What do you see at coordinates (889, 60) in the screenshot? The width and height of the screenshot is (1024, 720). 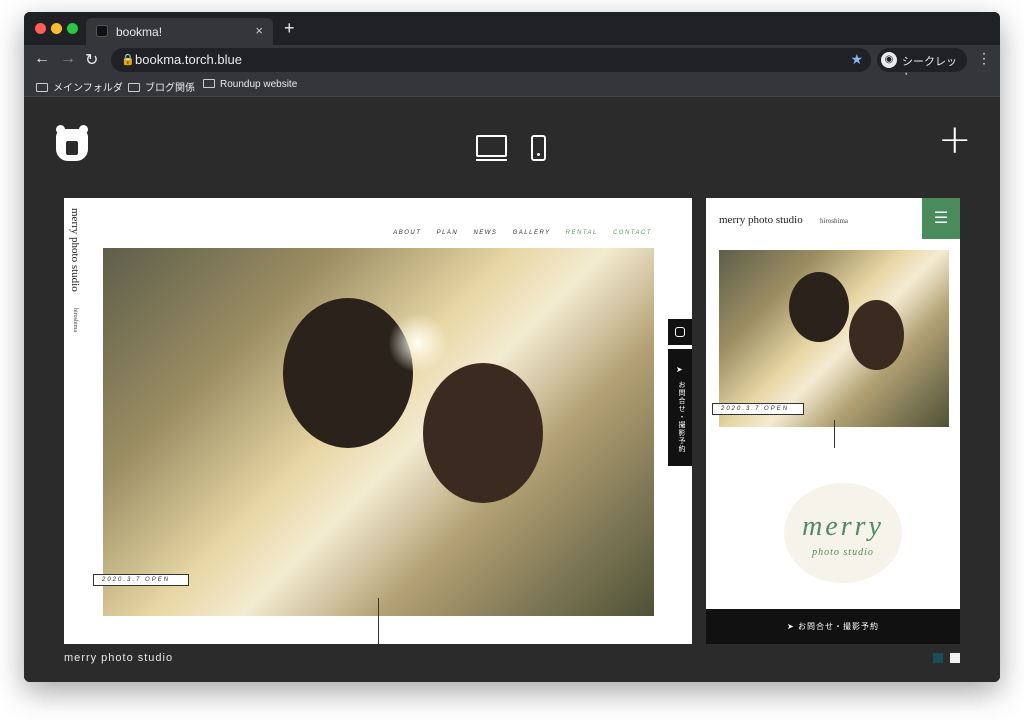 I see `incognito-icon: ◉` at bounding box center [889, 60].